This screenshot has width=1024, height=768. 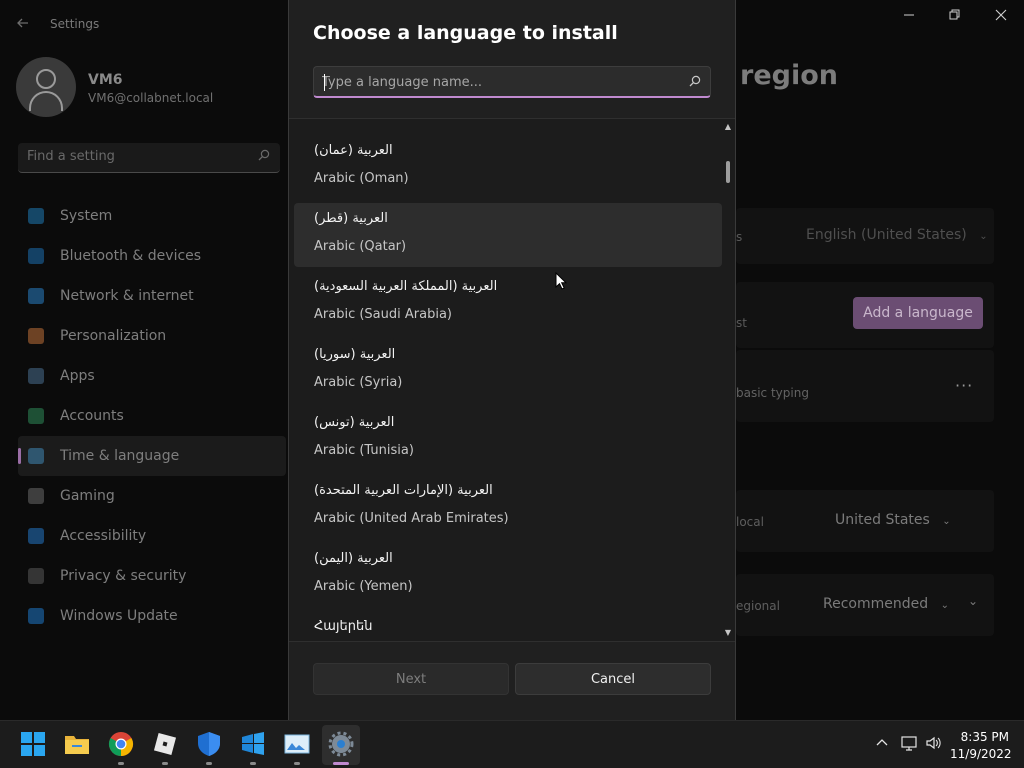 I want to click on accessibility-icon, so click(x=36, y=536).